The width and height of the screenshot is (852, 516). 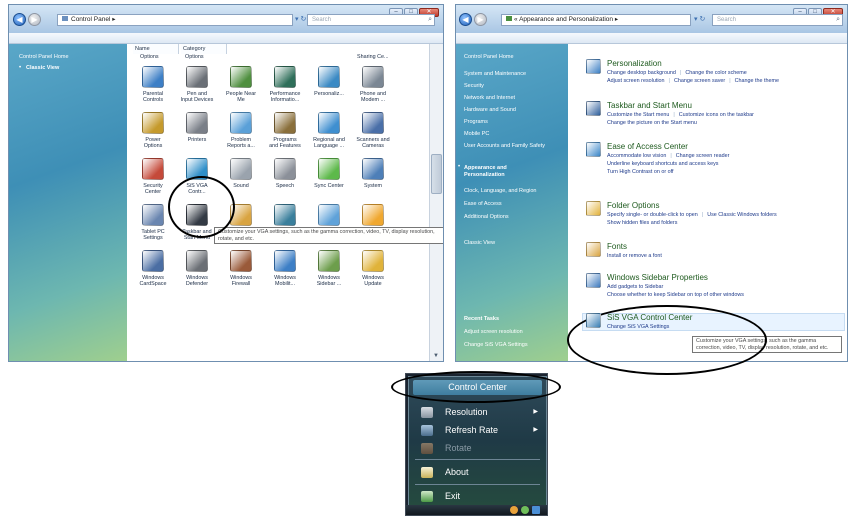 I want to click on control-panel-item: Sync Center, so click(x=329, y=173).